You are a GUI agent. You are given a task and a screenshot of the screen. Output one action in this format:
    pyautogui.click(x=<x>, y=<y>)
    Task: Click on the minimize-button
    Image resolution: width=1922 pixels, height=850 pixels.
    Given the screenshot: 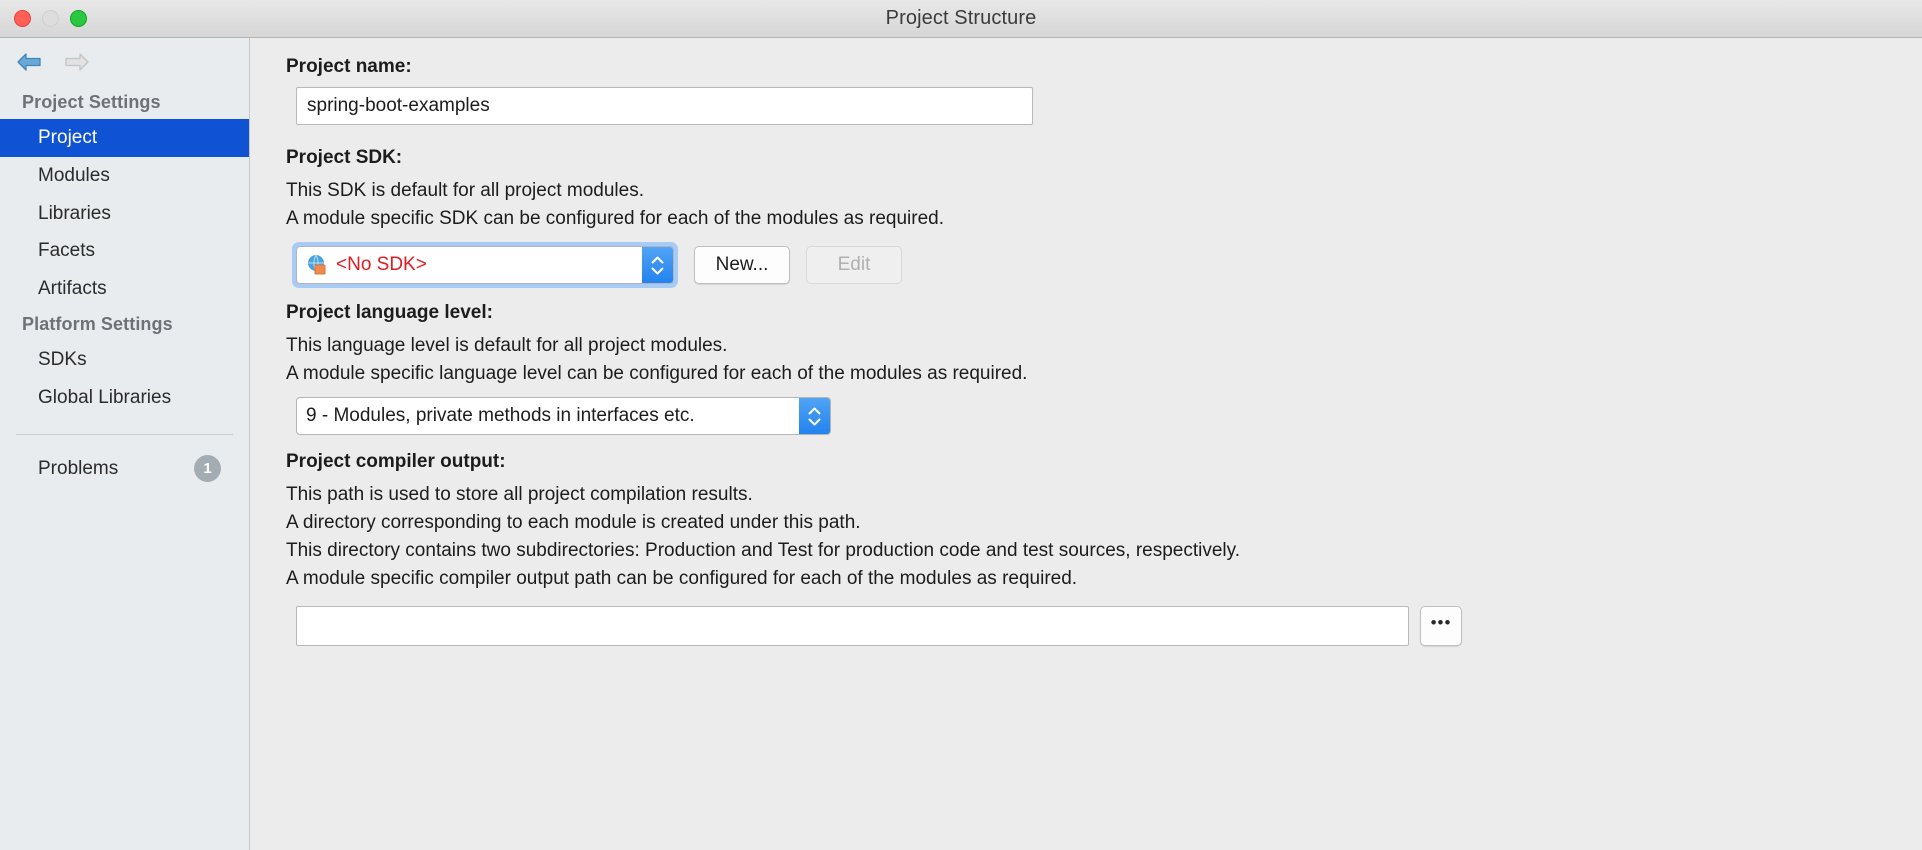 What is the action you would take?
    pyautogui.click(x=50, y=18)
    